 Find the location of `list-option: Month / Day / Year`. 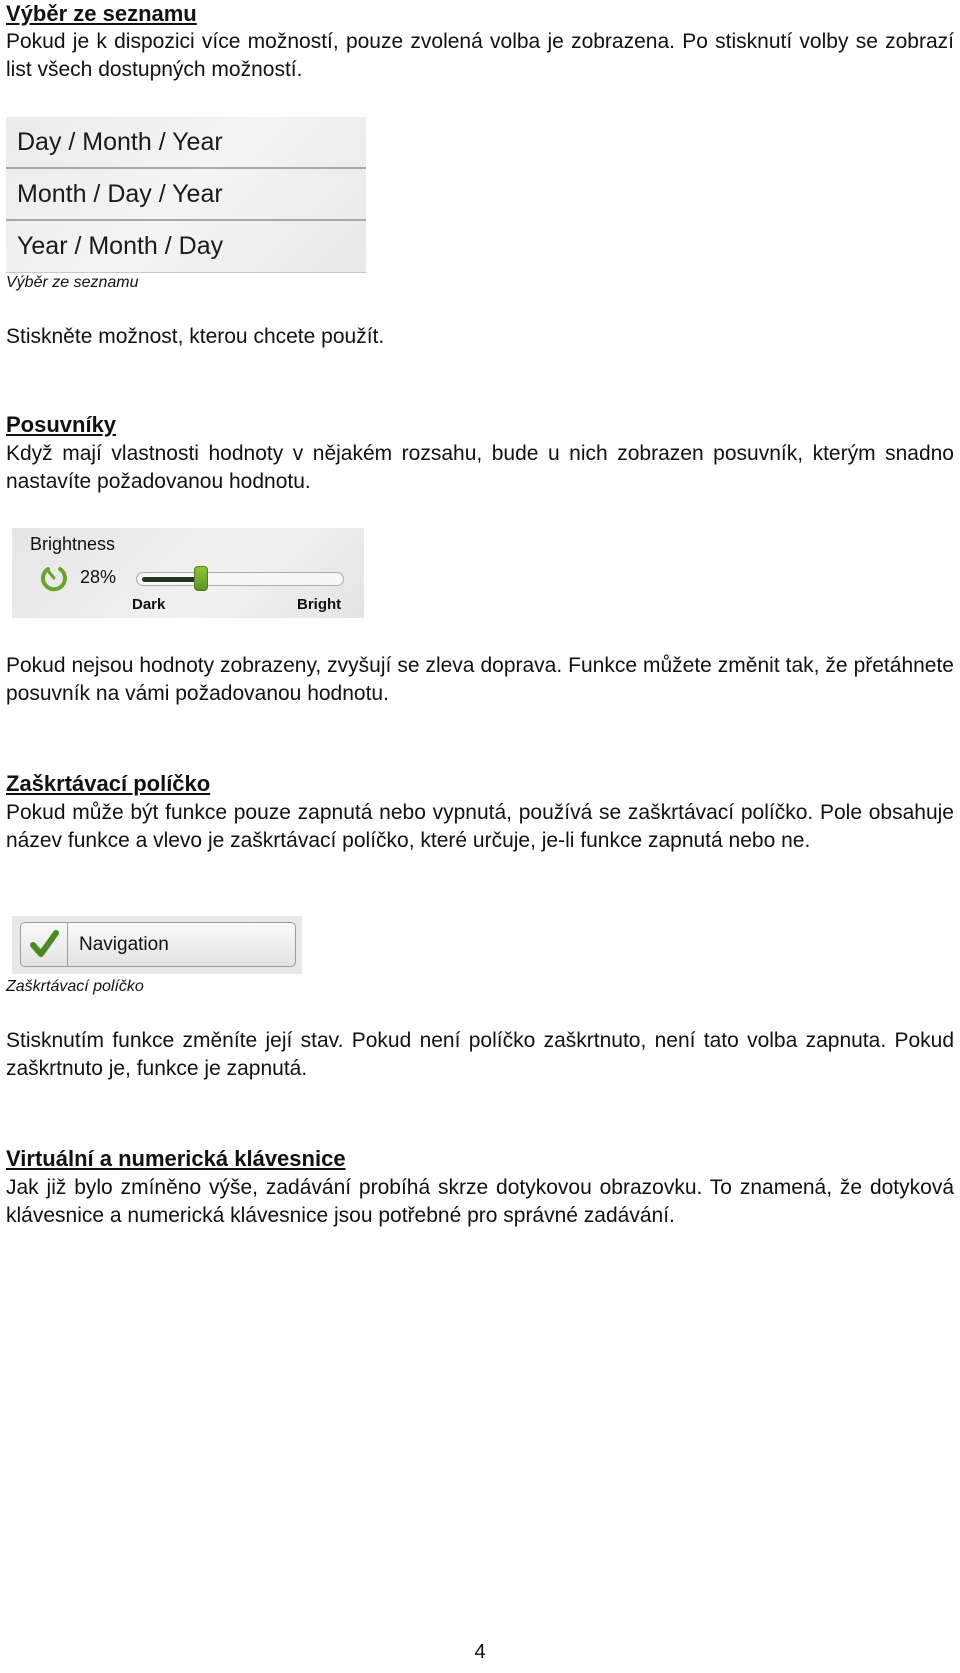

list-option: Month / Day / Year is located at coordinates (186, 195).